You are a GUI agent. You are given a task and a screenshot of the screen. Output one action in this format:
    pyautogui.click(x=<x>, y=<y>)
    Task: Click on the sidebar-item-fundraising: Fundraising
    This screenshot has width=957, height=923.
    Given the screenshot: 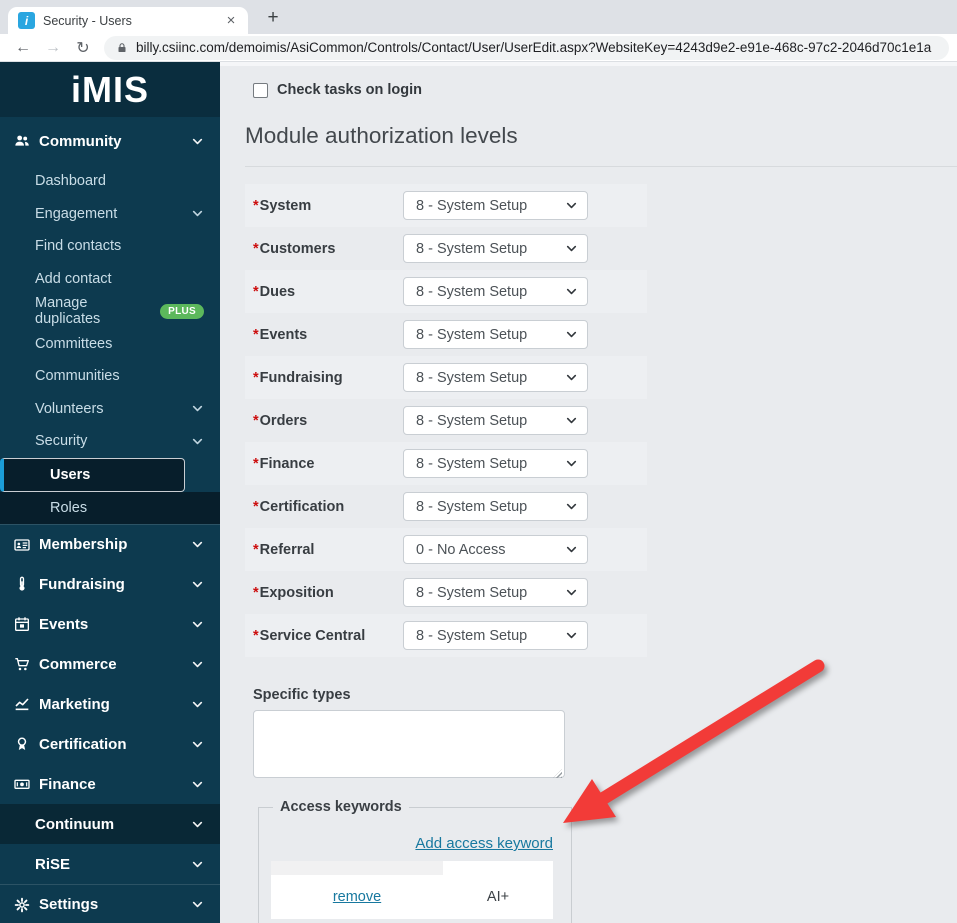 What is the action you would take?
    pyautogui.click(x=110, y=584)
    